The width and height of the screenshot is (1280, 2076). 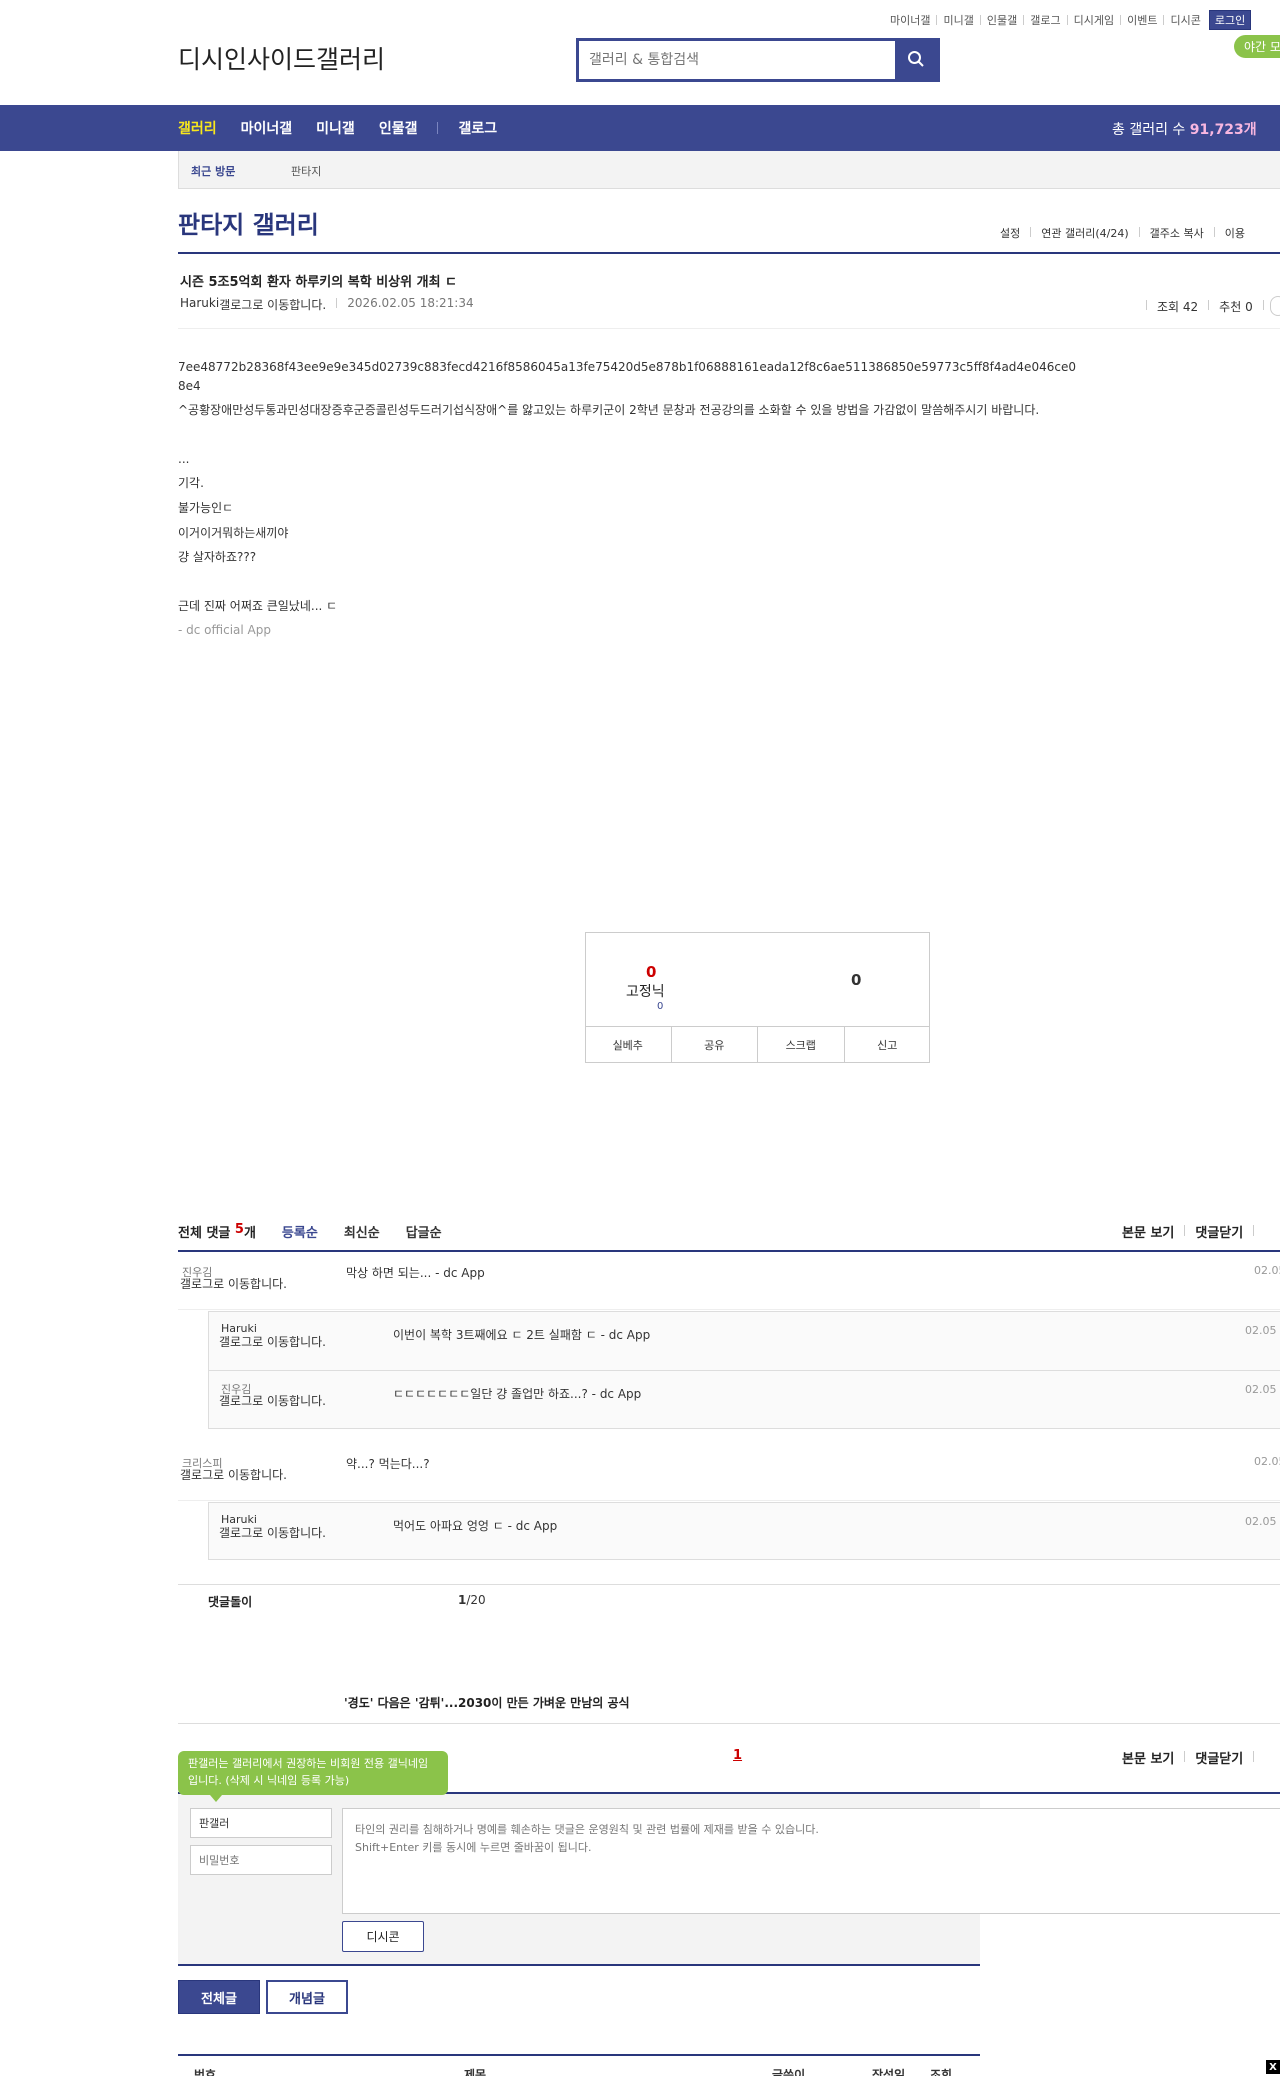 What do you see at coordinates (267, 128) in the screenshot?
I see `nav-item-minor: 마이너갤` at bounding box center [267, 128].